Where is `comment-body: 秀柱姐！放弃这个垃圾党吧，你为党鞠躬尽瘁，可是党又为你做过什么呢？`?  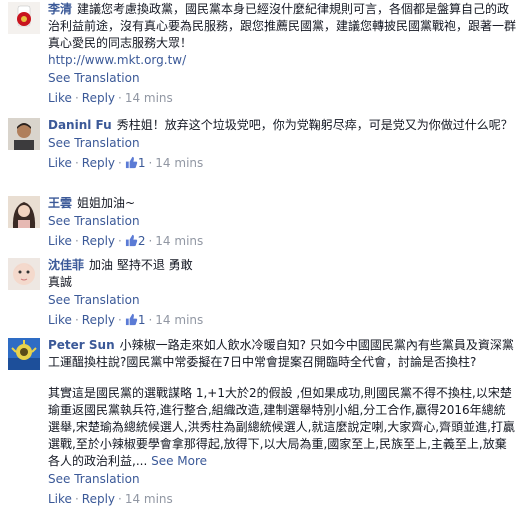
comment-body: 秀柱姐！放弃这个垃圾党吧，你为党鞠躬尽瘁，可是党又为你做过什么呢？ is located at coordinates (314, 125).